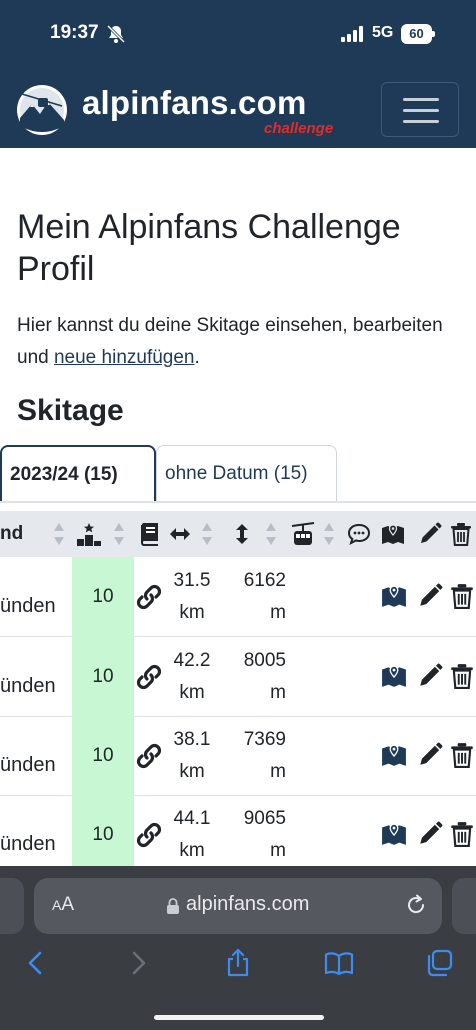  I want to click on battery-icon: 60, so click(418, 34).